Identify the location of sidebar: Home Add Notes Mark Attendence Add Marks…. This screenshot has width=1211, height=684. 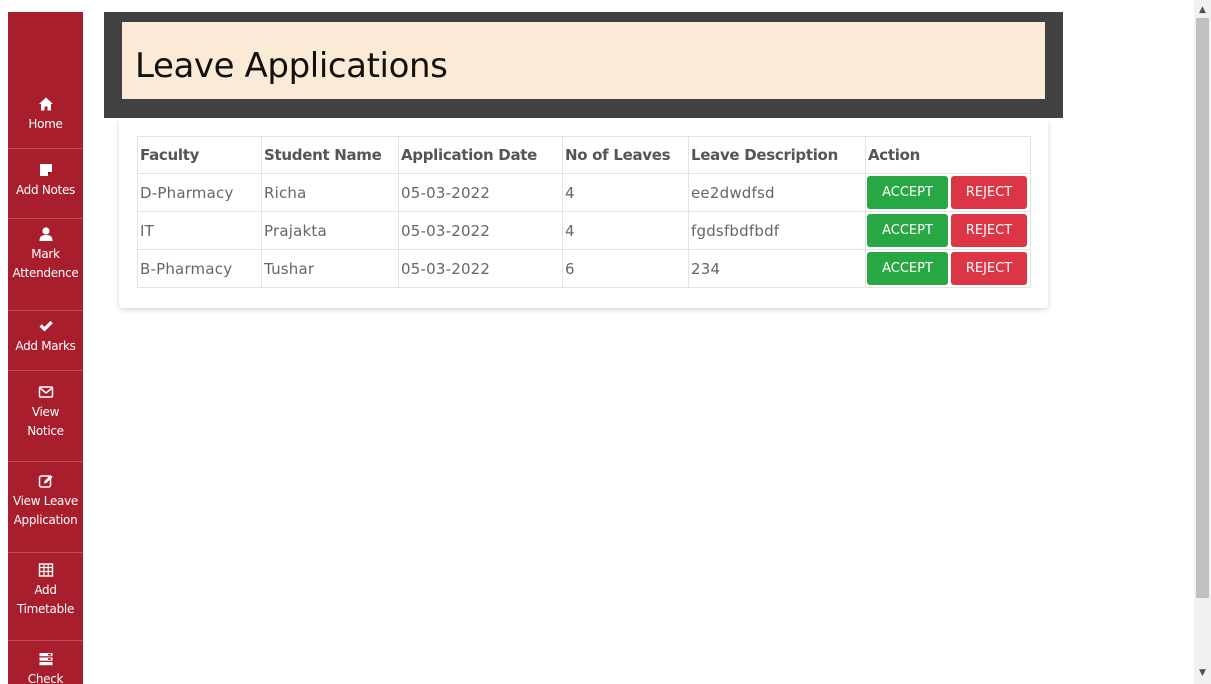
(45, 348).